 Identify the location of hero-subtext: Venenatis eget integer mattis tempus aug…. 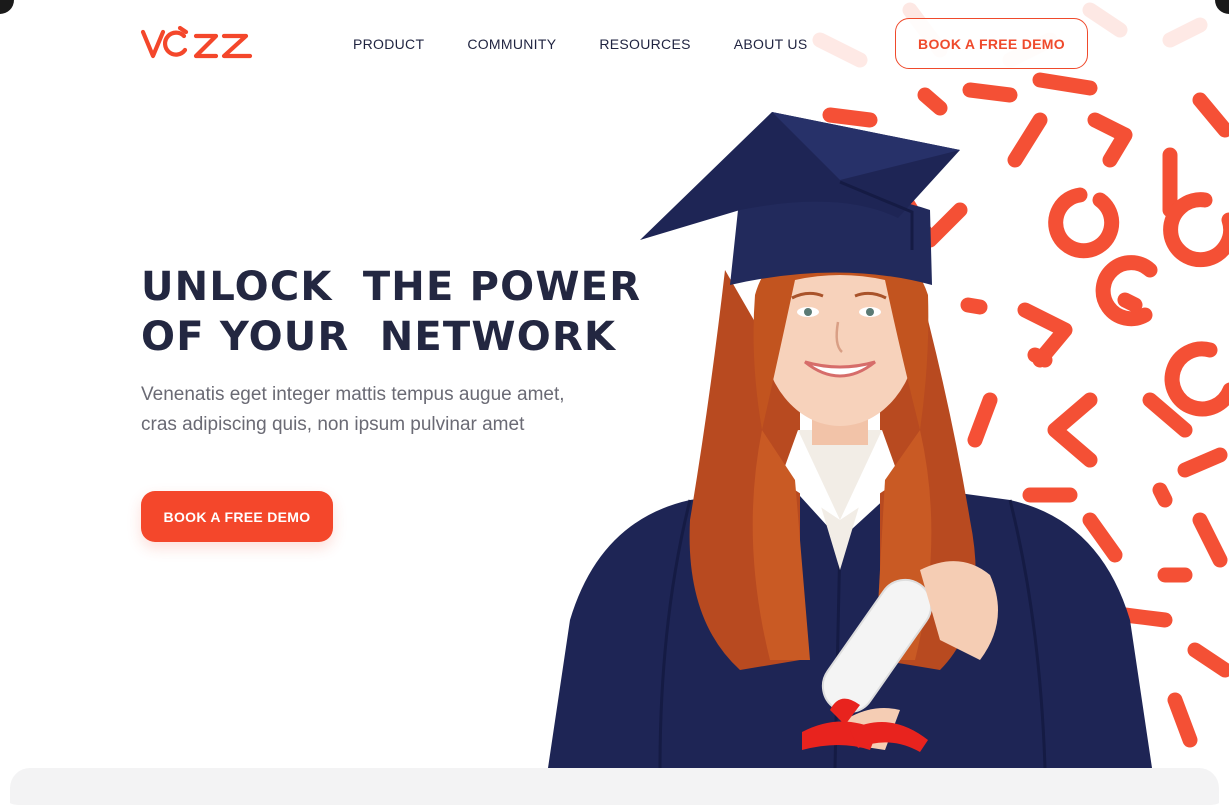
(381, 410).